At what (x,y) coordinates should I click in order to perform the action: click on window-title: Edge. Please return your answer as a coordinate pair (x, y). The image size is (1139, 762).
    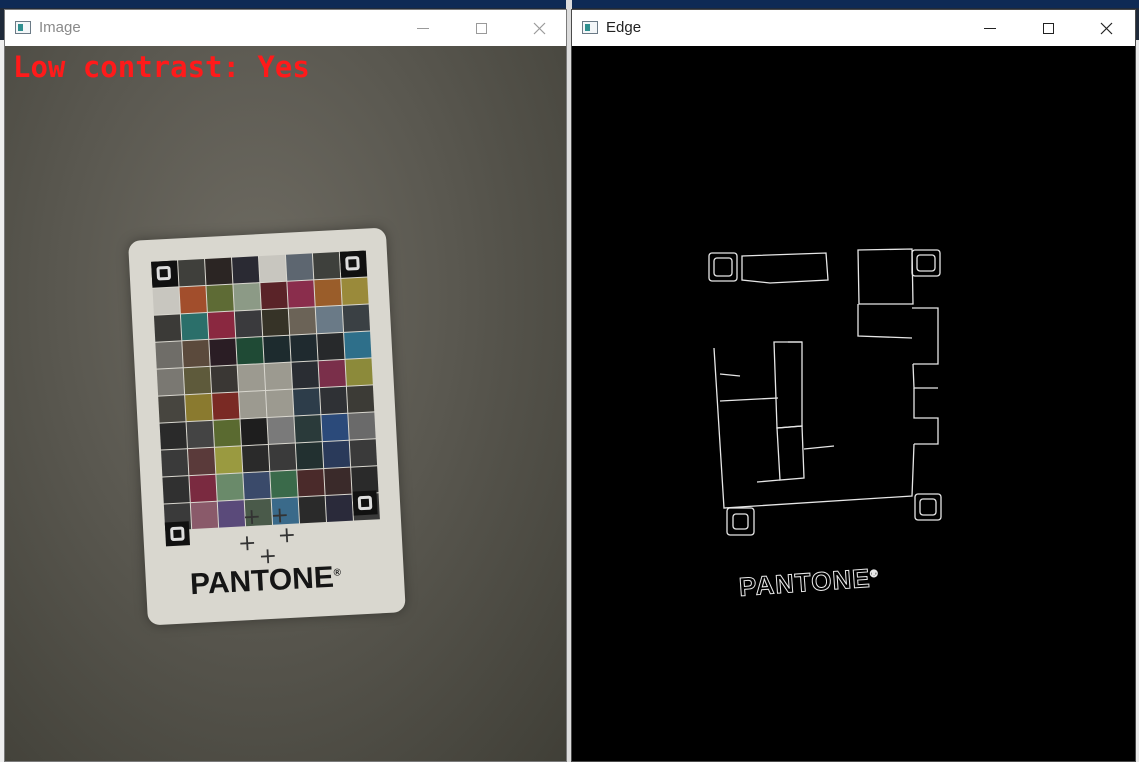
    Looking at the image, I should click on (624, 27).